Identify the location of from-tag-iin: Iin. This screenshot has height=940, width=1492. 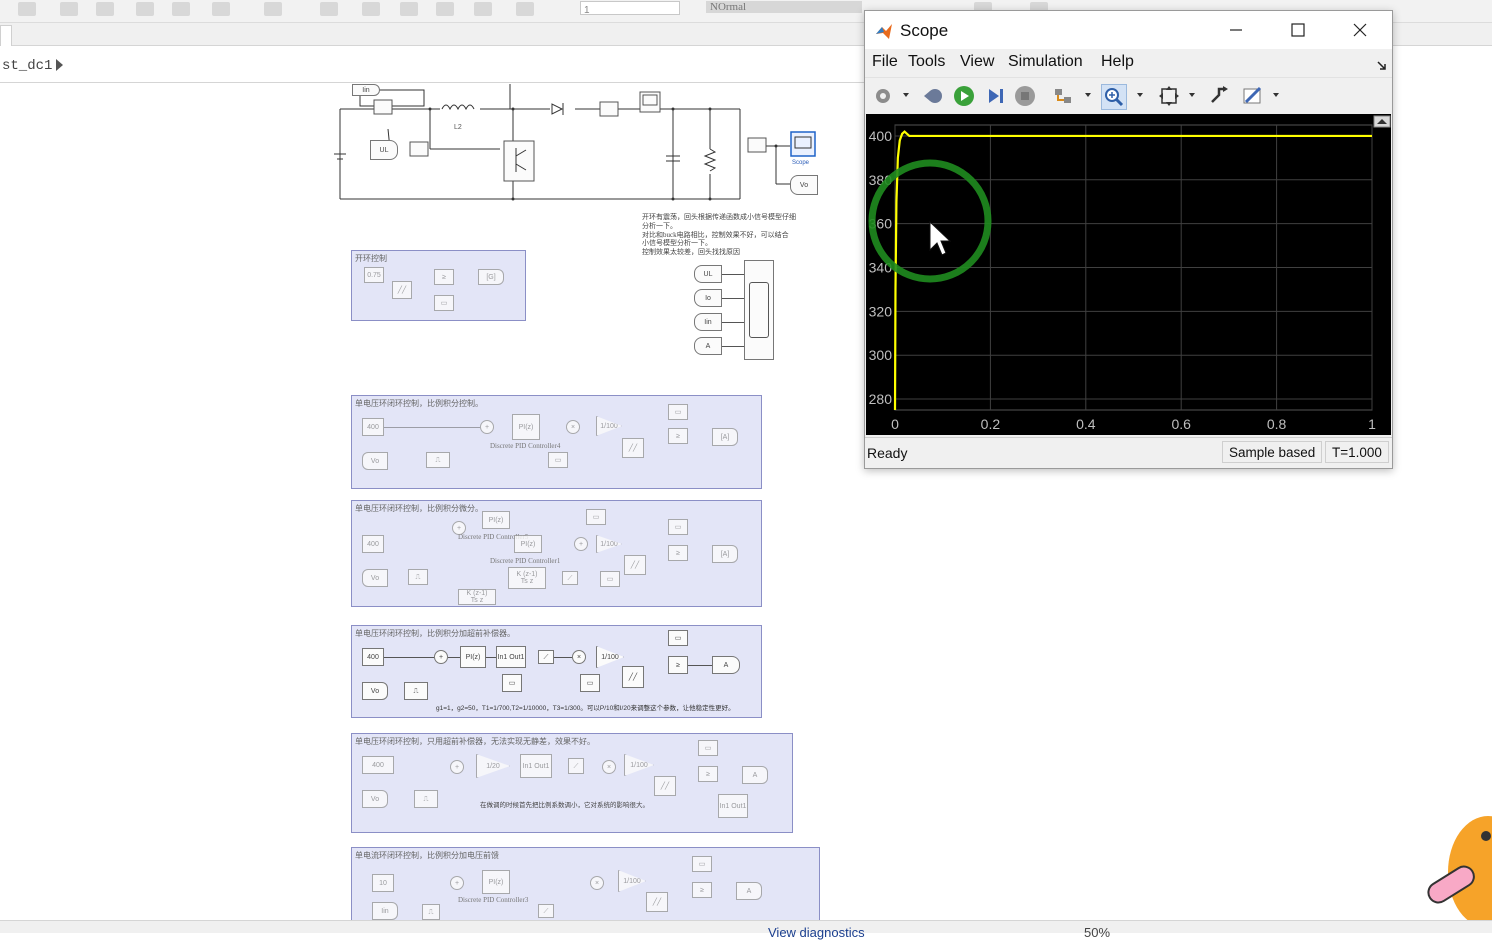
(708, 322).